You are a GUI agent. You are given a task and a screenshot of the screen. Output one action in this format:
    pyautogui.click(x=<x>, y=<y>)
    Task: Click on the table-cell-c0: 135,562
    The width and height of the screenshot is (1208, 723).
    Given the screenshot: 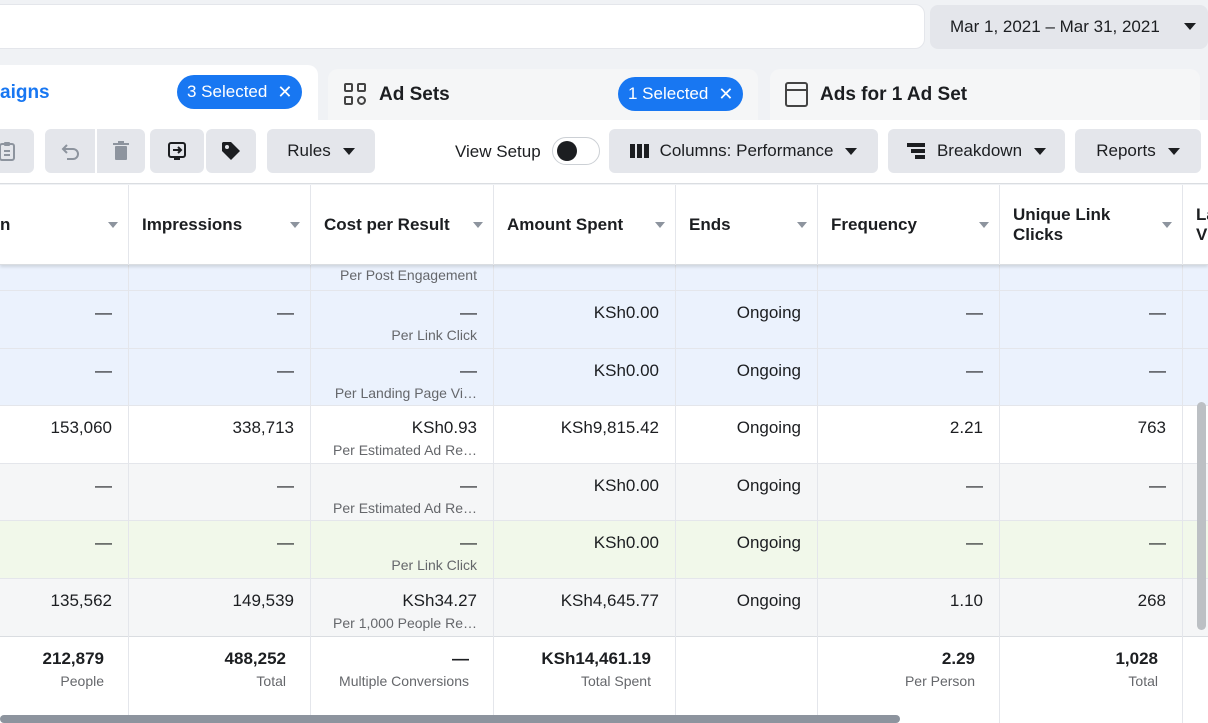 What is the action you would take?
    pyautogui.click(x=64, y=601)
    